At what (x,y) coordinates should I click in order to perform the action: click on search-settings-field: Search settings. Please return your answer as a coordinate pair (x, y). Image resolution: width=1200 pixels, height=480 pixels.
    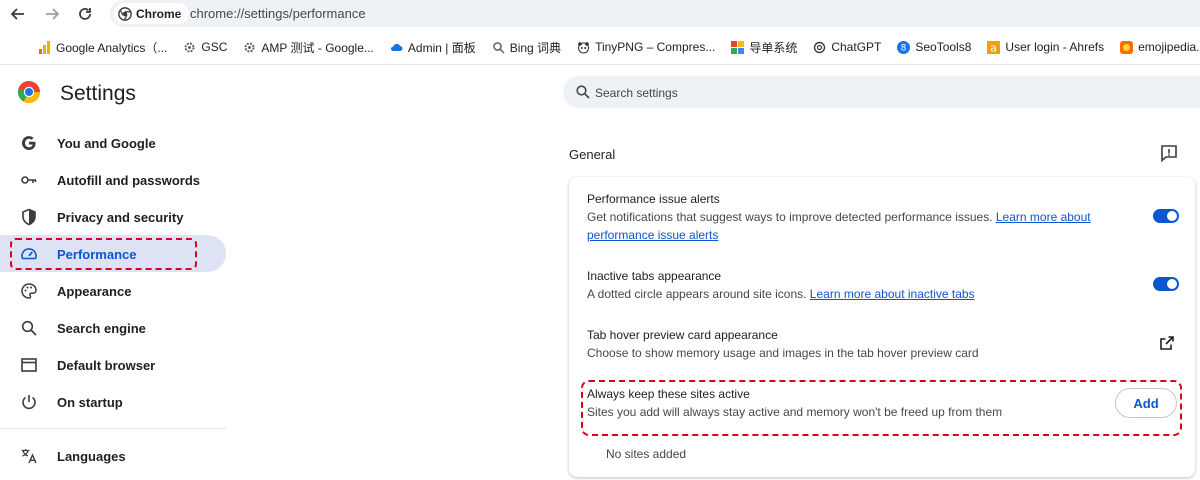
    Looking at the image, I should click on (881, 92).